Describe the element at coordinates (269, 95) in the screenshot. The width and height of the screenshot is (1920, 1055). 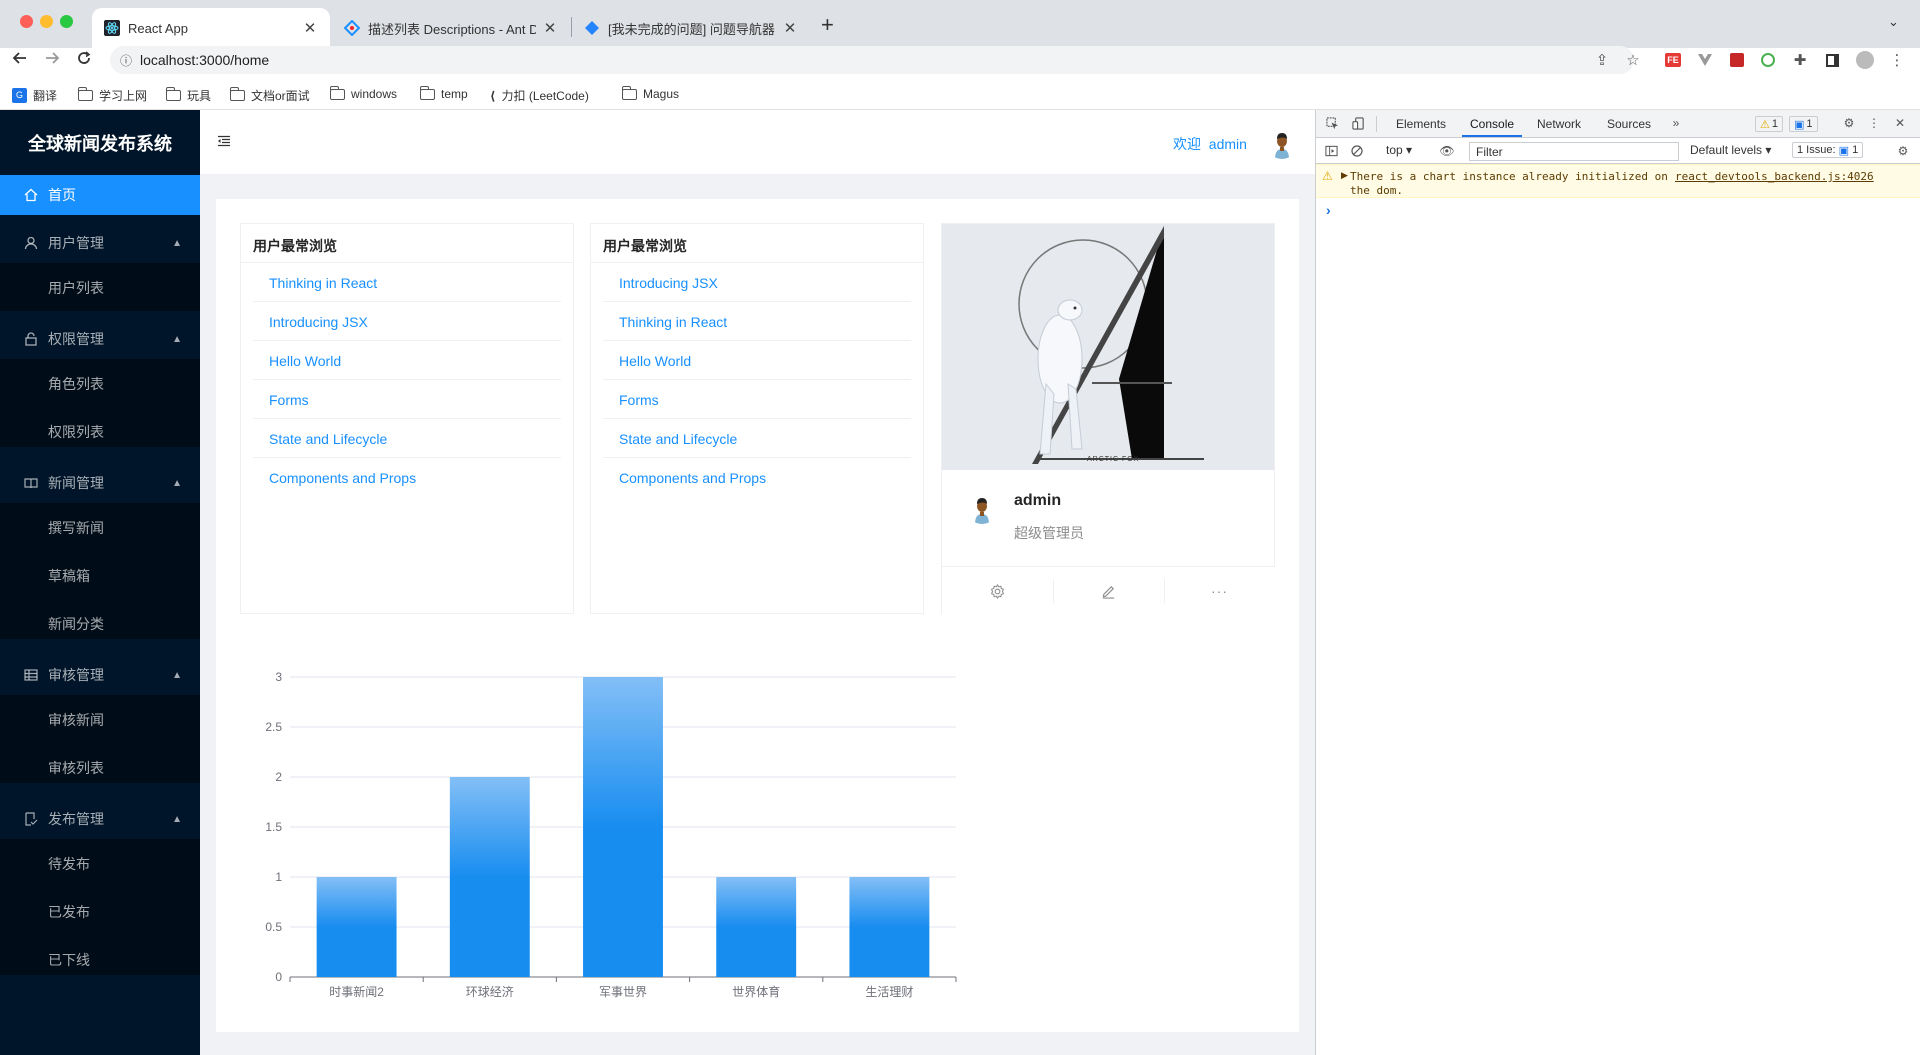
I see `bookmark-folder: 文档or面试` at that location.